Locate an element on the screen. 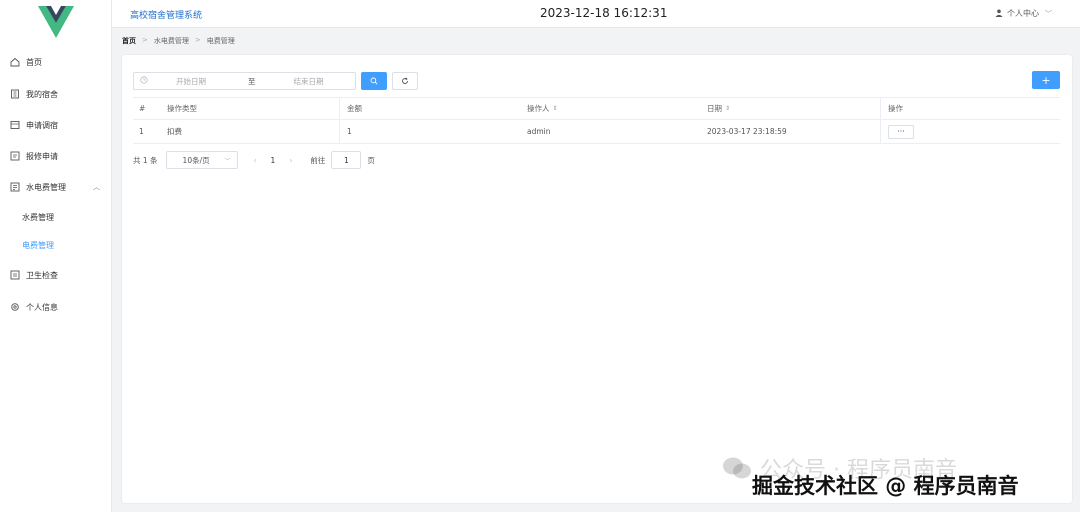 Image resolution: width=1080 pixels, height=512 pixels. building-icon is located at coordinates (15, 94).